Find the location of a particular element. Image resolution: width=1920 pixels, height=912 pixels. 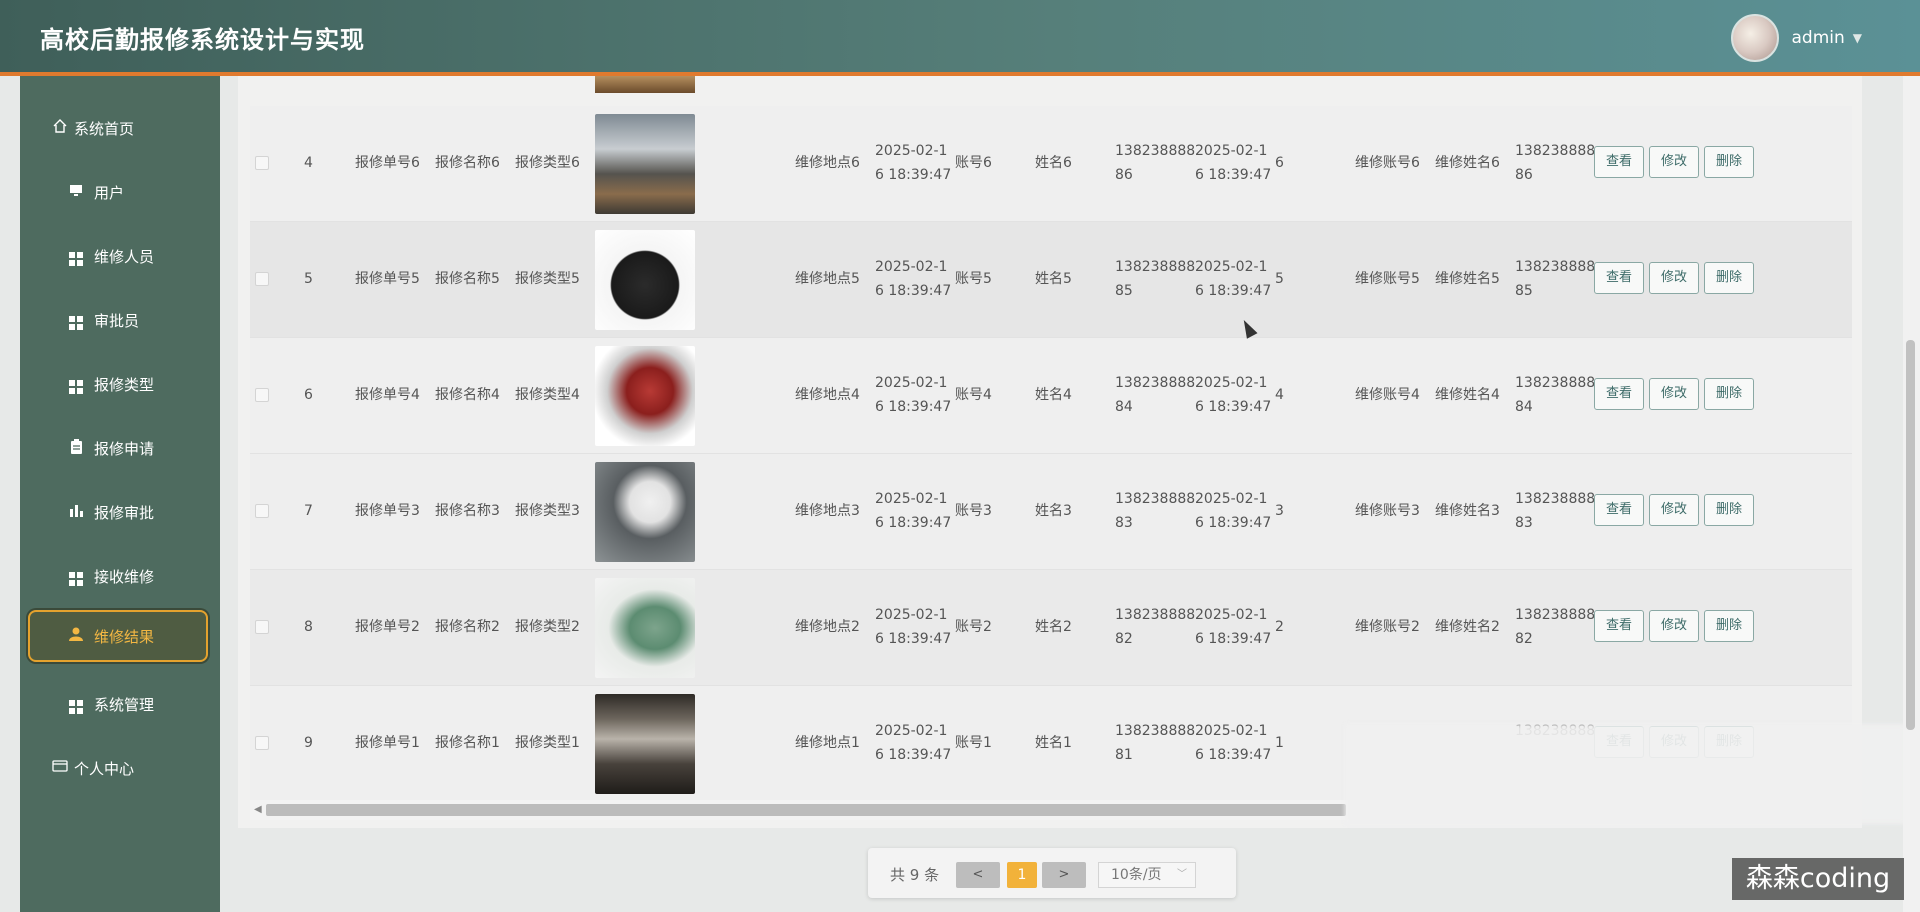

repair-name: 报修名称2 is located at coordinates (467, 627).